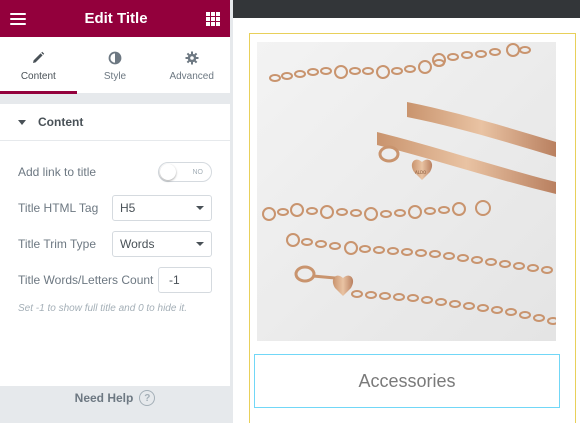  I want to click on preview-topbar, so click(406, 9).